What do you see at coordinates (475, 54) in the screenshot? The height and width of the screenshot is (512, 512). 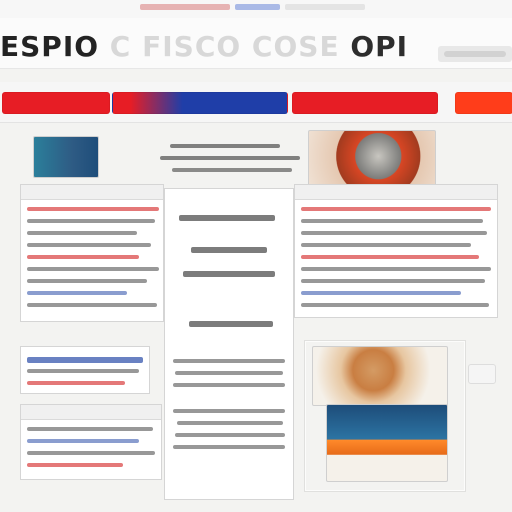 I see `header-right-control` at bounding box center [475, 54].